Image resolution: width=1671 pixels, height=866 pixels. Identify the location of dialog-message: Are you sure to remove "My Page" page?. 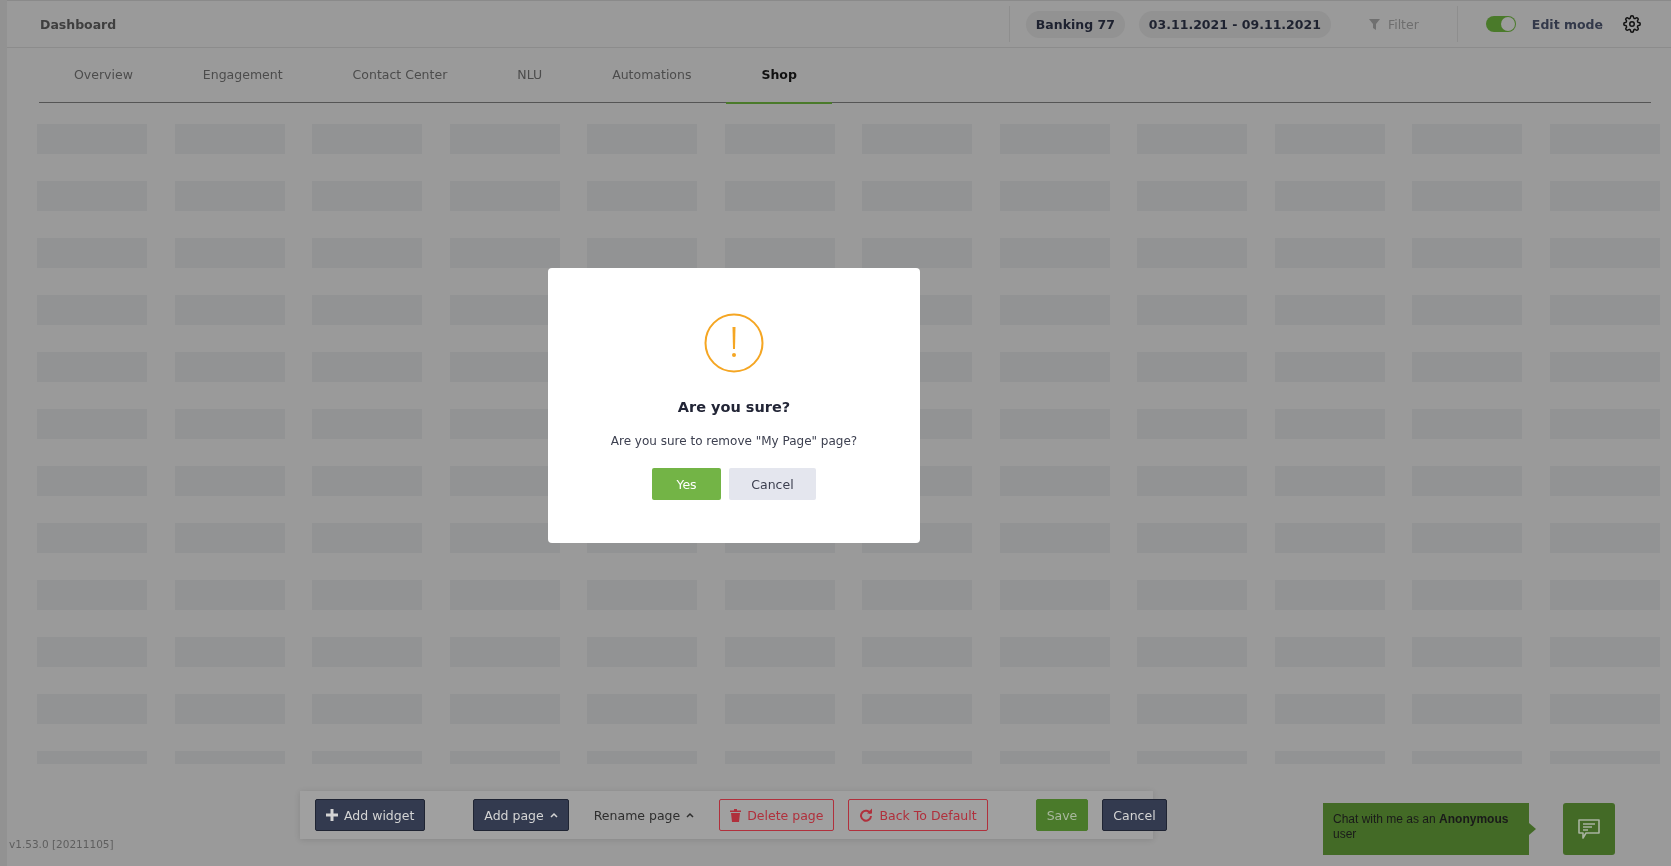
(734, 441).